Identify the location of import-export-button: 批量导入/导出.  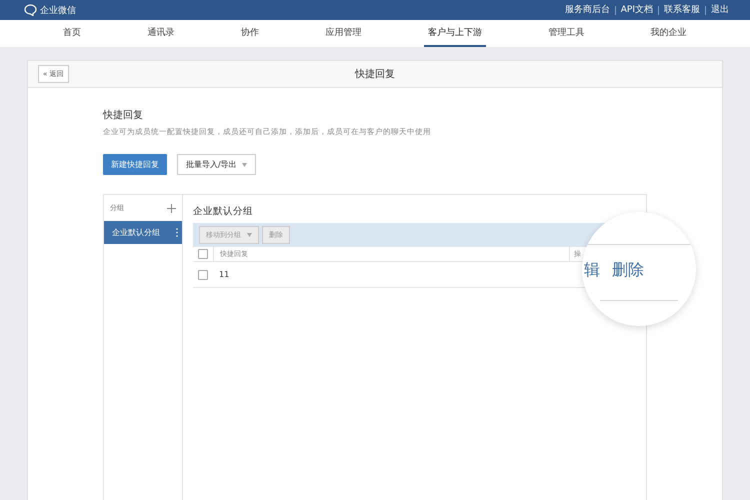
(216, 164).